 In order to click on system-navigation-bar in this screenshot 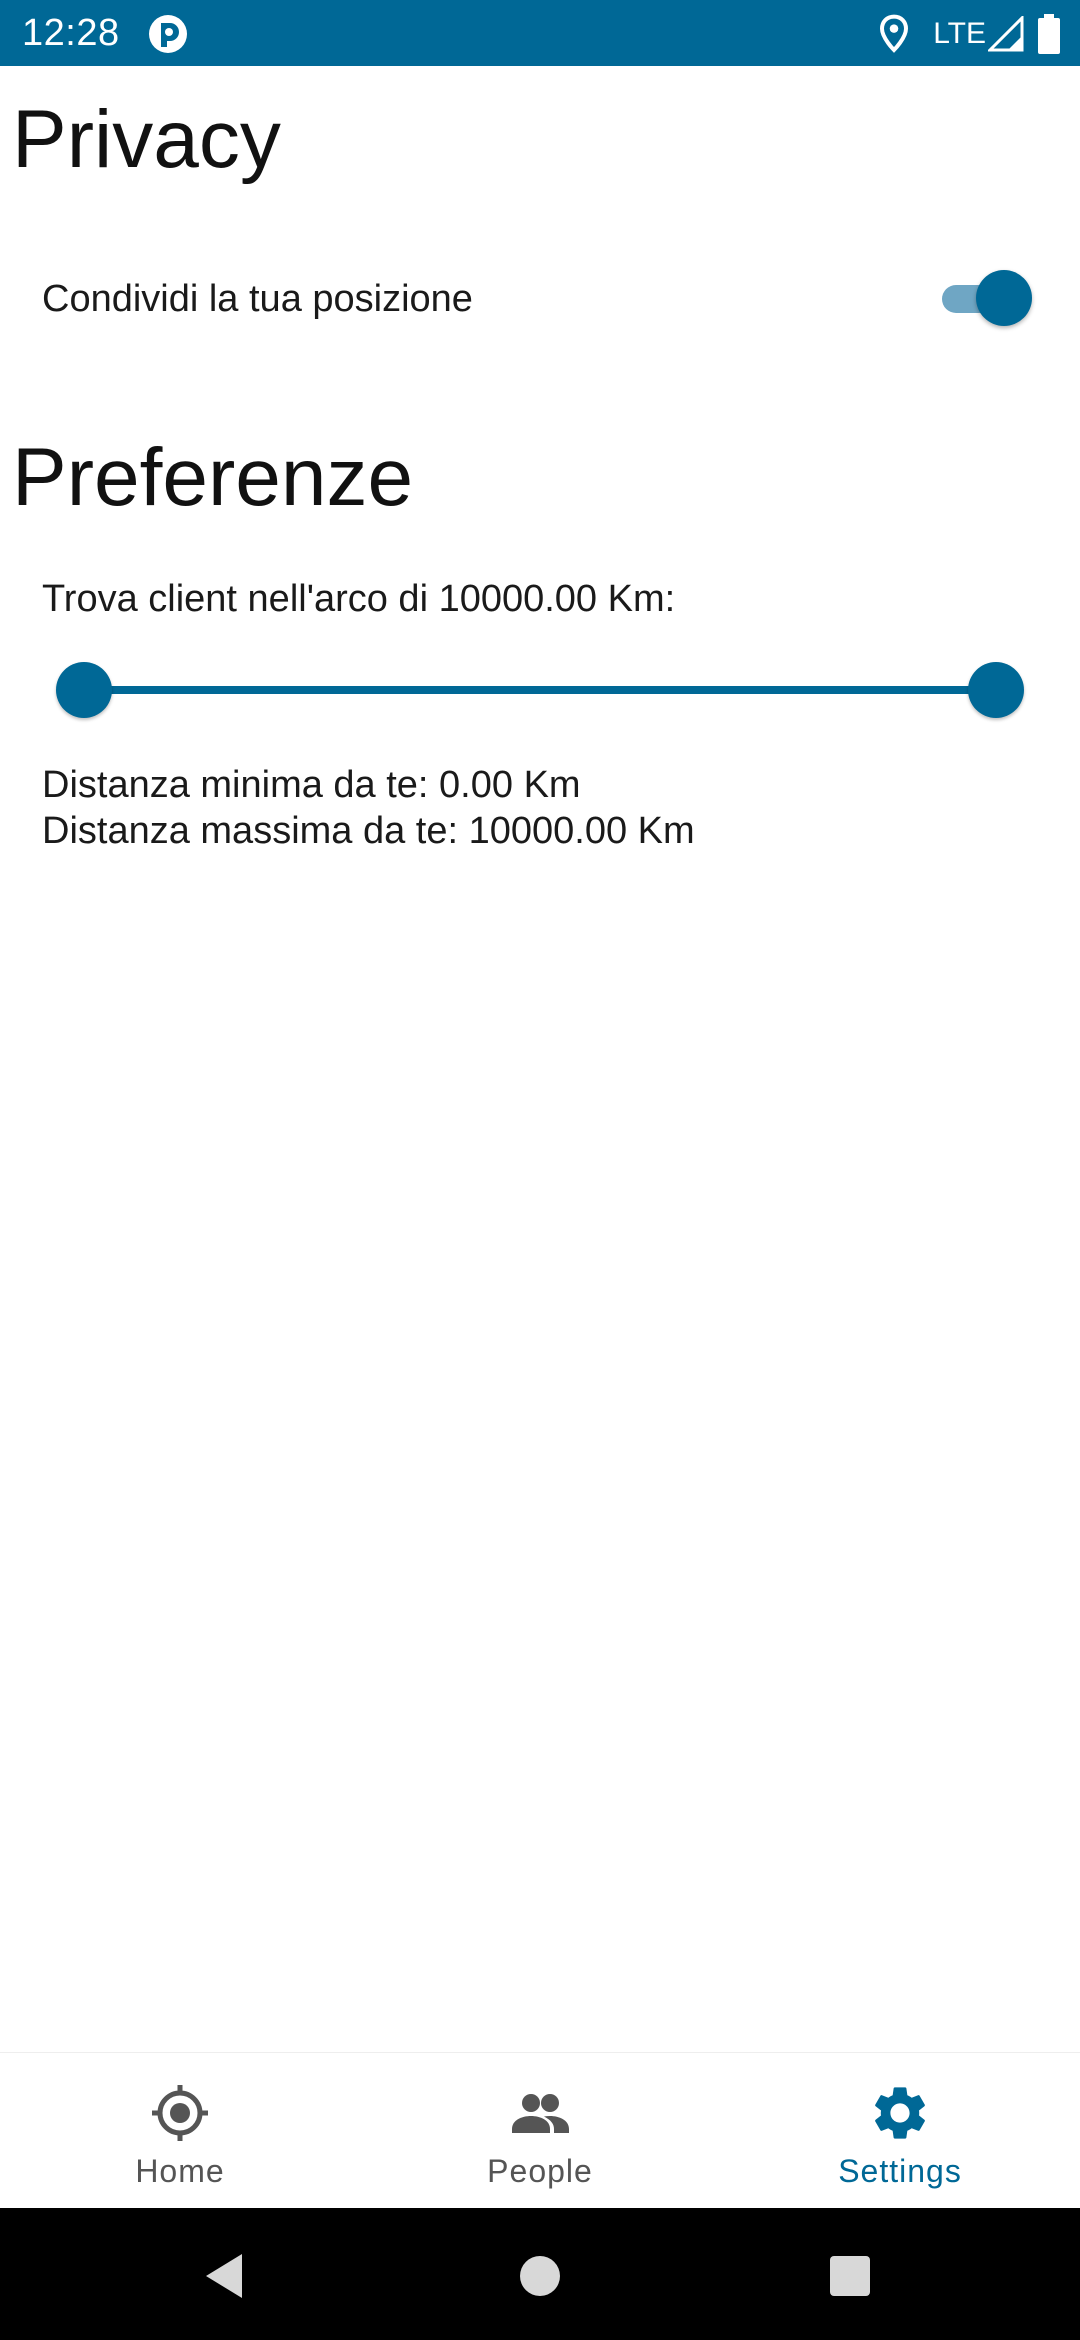, I will do `click(540, 2274)`.